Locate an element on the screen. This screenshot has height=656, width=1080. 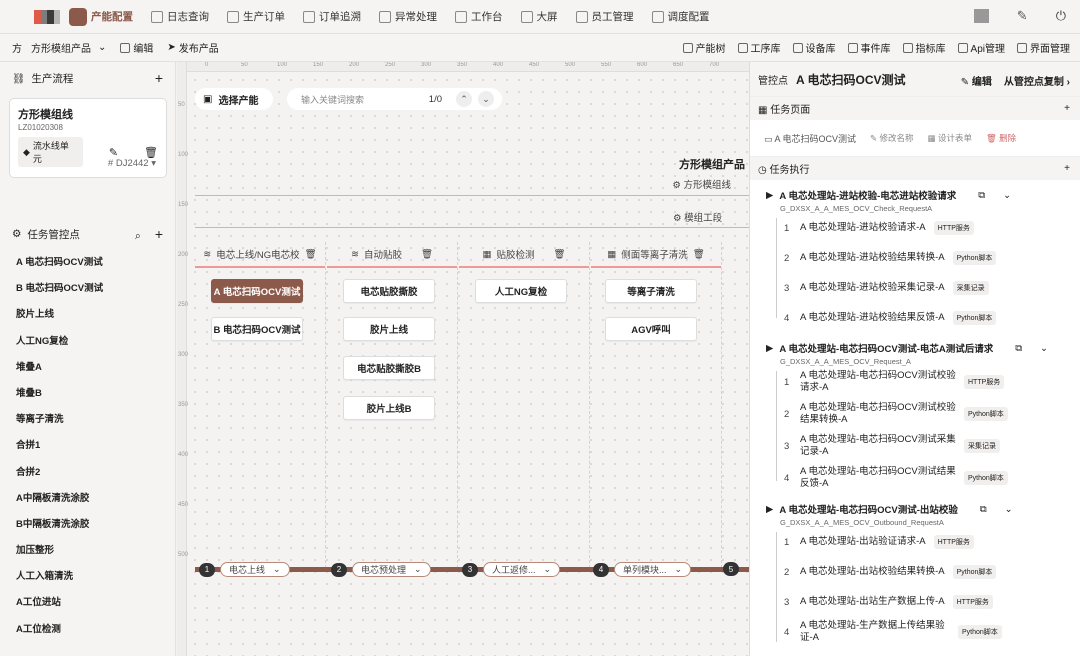
task-item: 2A 电芯处理站-出站校验结果转换-A Python脚本 is located at coordinates (915, 572).